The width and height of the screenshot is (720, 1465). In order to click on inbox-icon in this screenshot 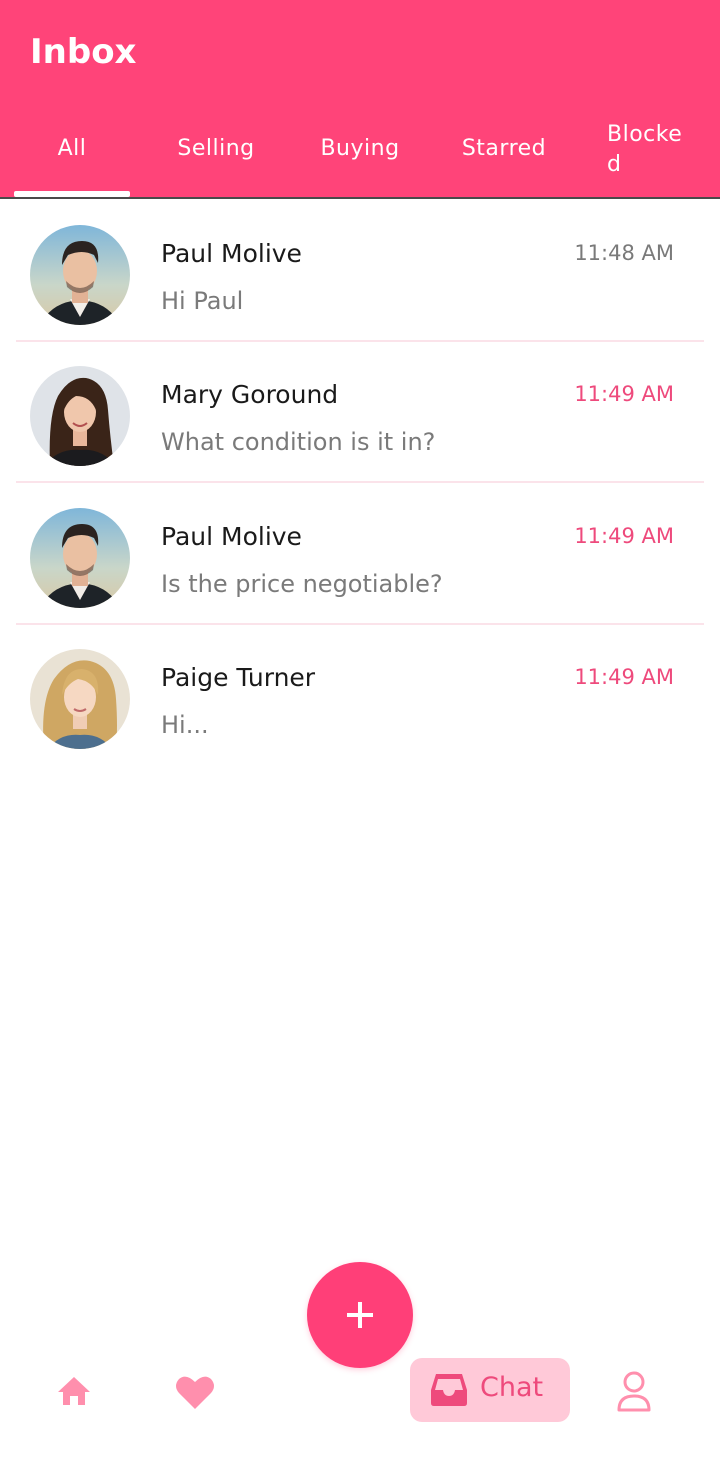, I will do `click(449, 1390)`.